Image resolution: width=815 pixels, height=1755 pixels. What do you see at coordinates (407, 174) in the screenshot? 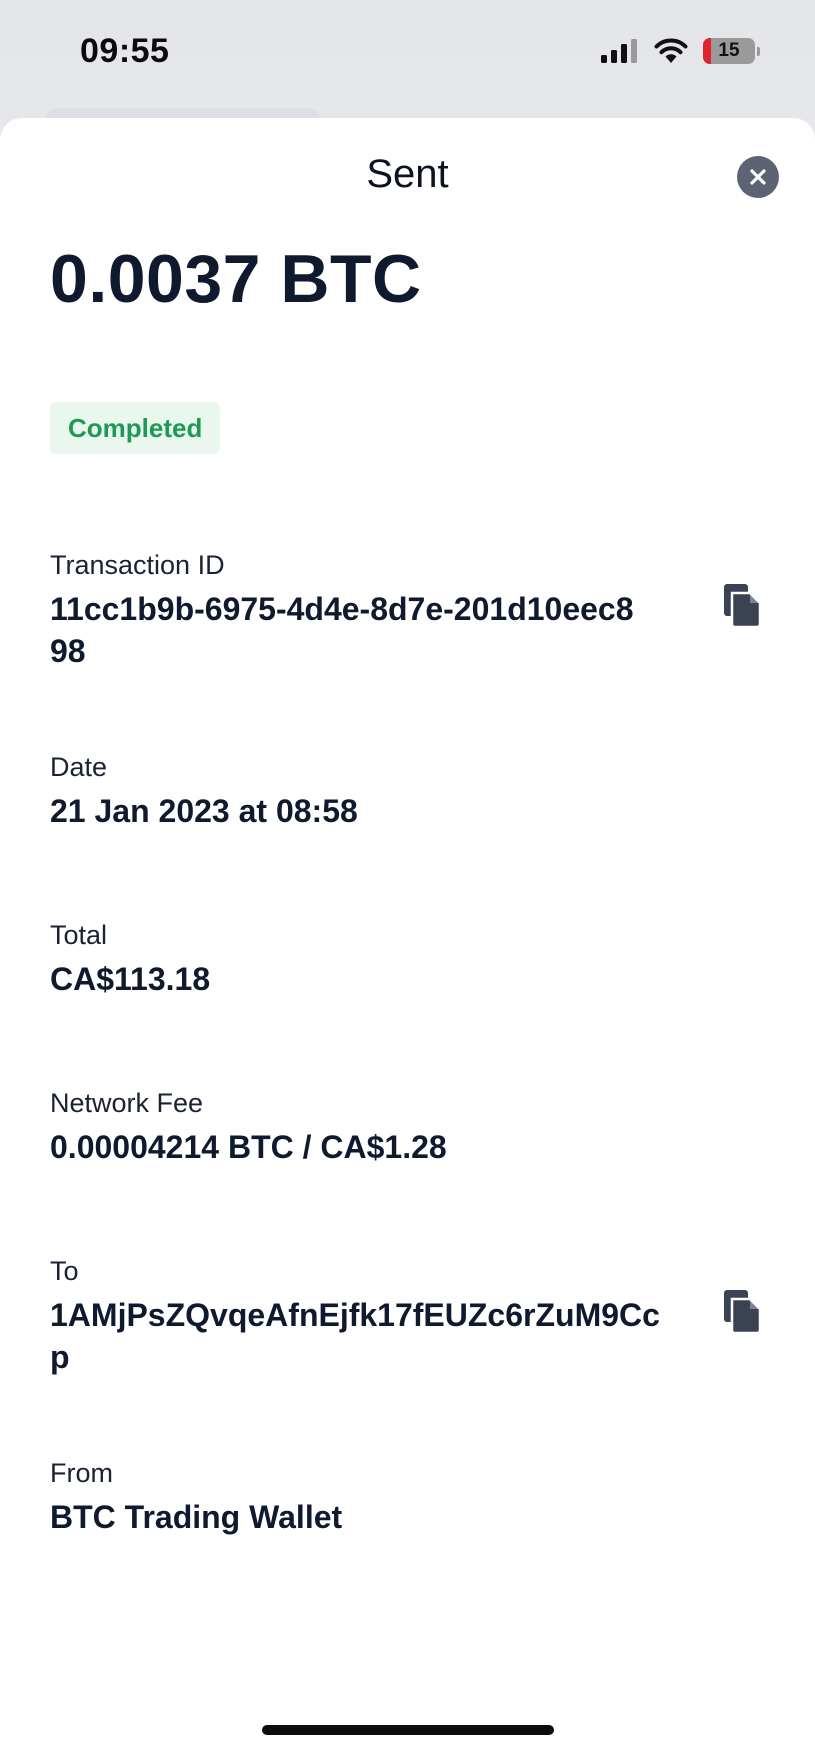
I see `sheet-title: Sent` at bounding box center [407, 174].